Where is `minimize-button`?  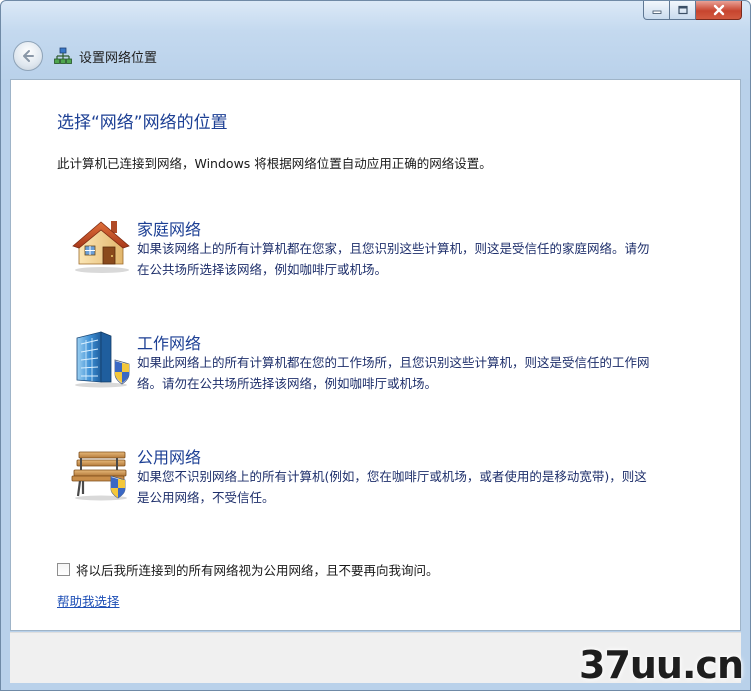
minimize-button is located at coordinates (656, 10).